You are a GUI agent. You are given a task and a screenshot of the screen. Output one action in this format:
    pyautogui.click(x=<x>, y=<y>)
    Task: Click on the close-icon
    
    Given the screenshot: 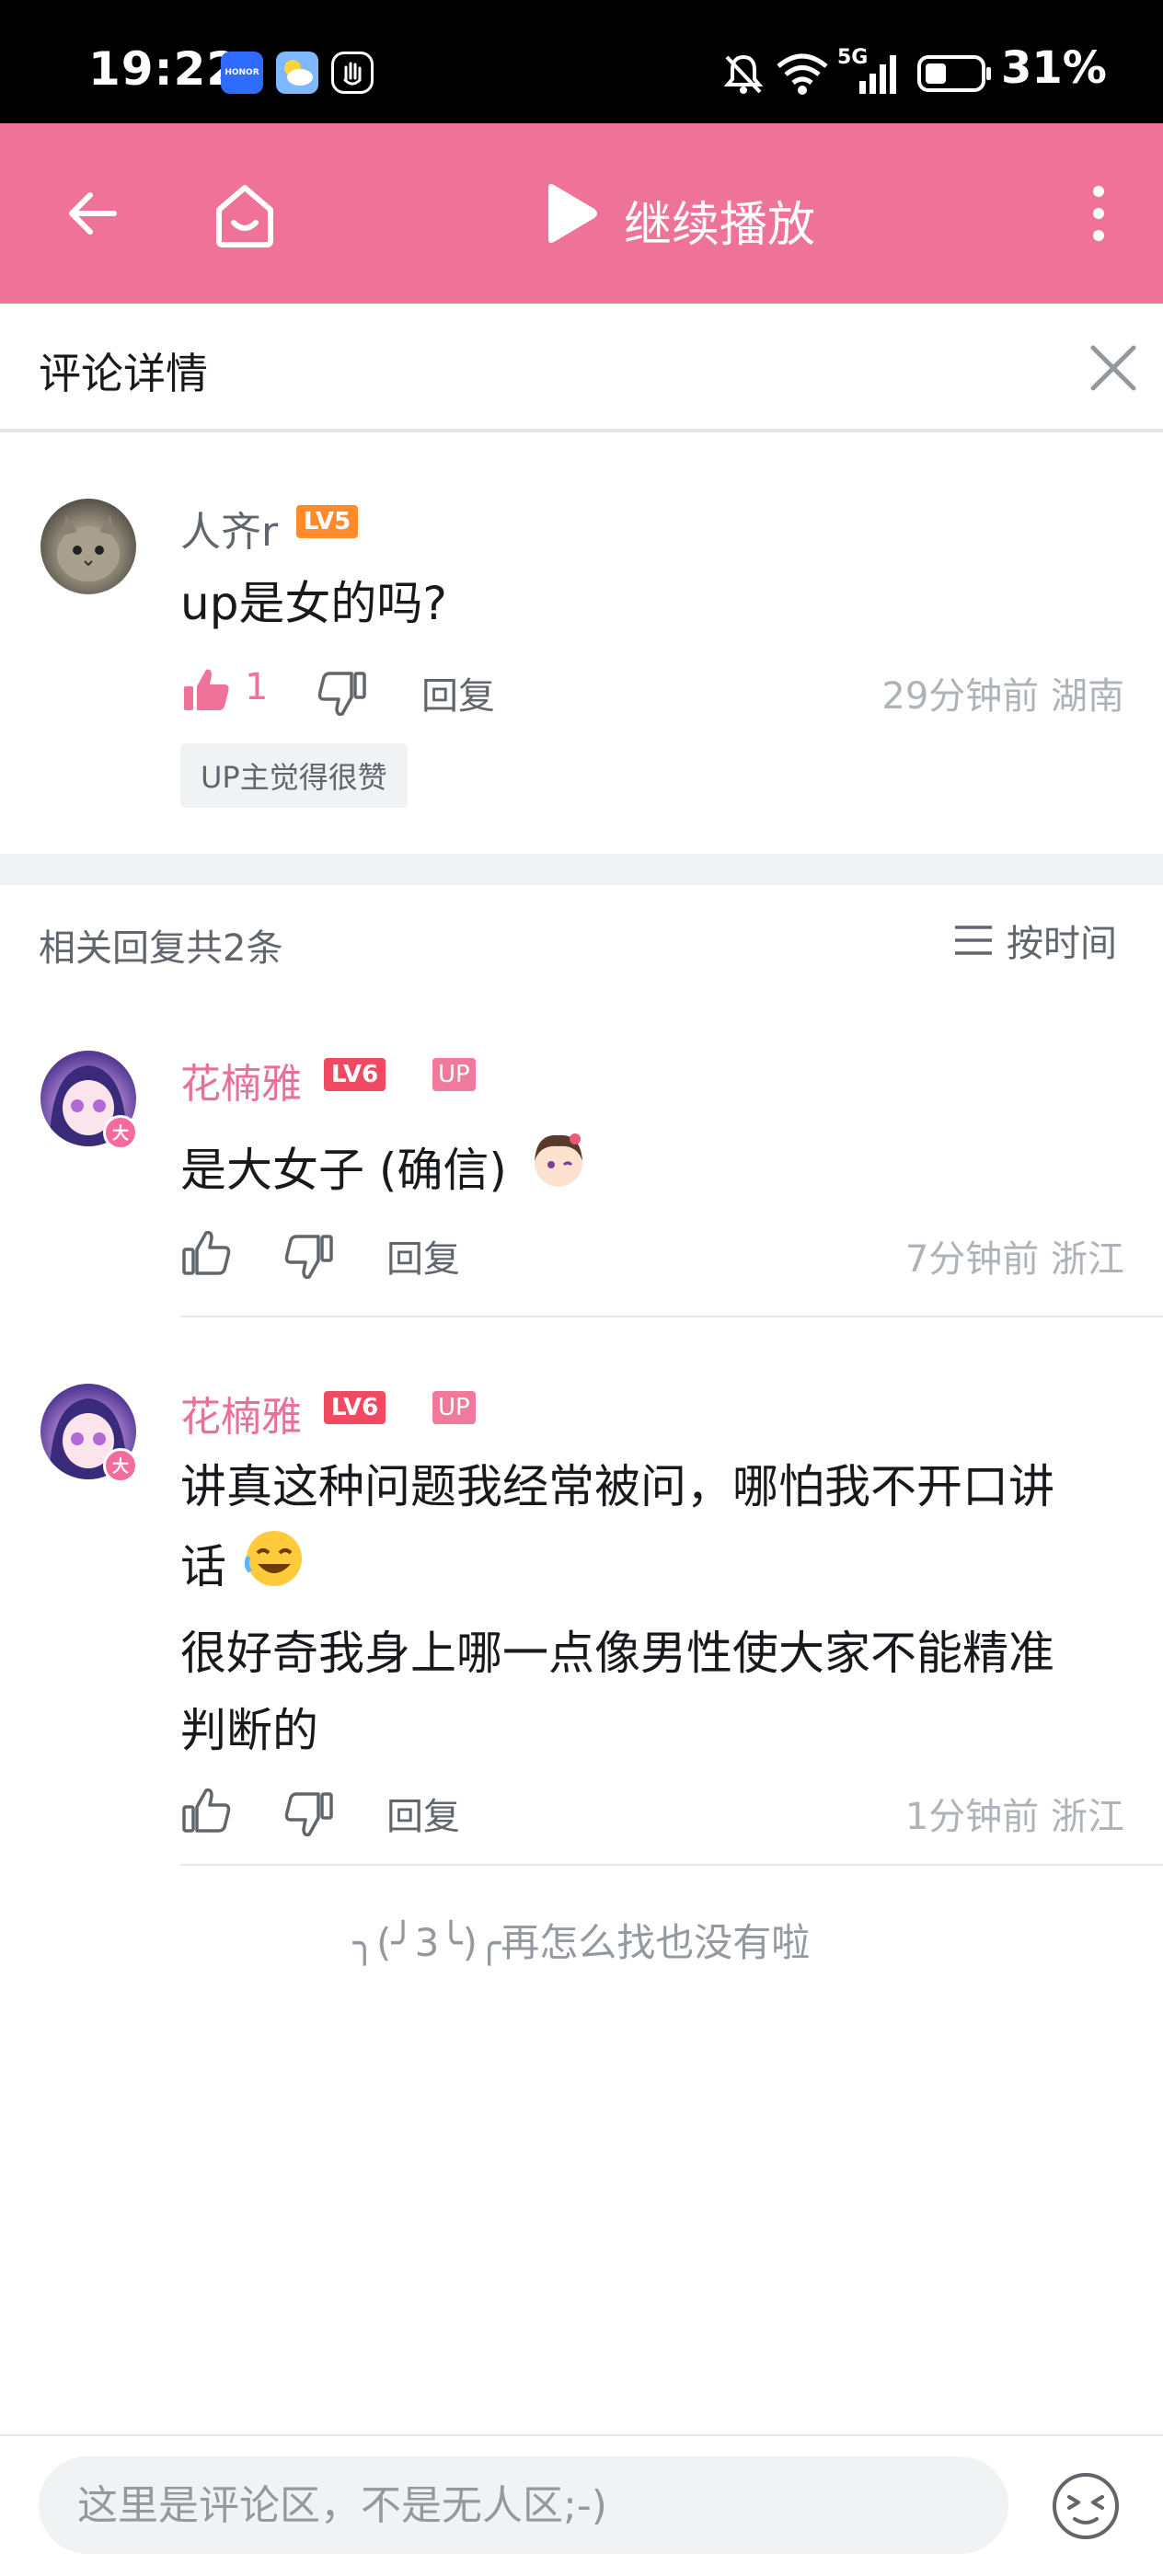 What is the action you would take?
    pyautogui.click(x=1113, y=368)
    